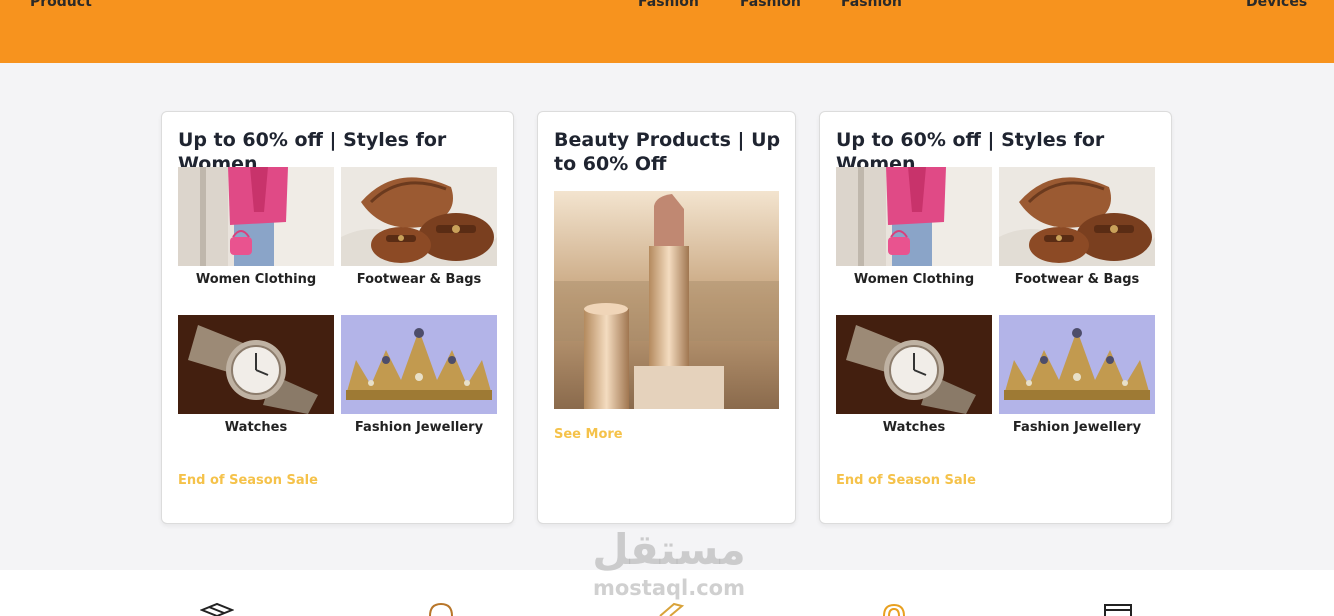  Describe the element at coordinates (895, 609) in the screenshot. I see `fingerprint-icon` at that location.